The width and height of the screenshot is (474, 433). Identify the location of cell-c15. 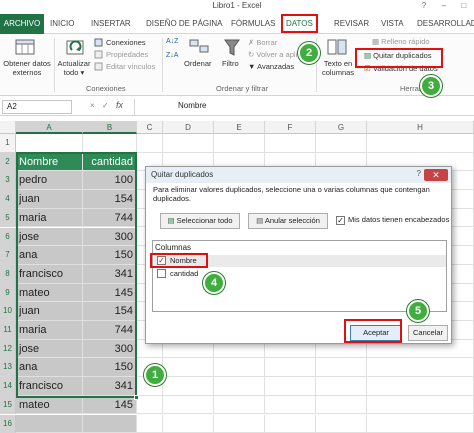
(150, 405).